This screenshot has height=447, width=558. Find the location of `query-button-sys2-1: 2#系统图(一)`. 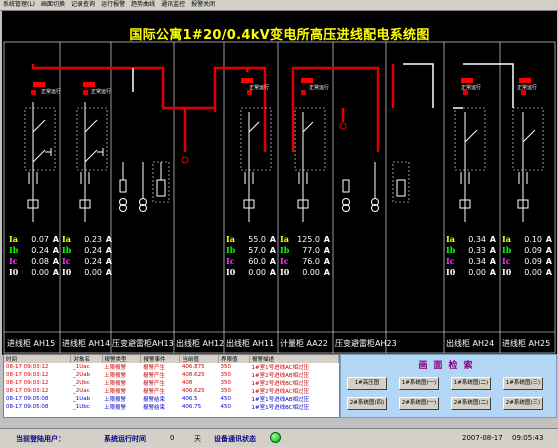

query-button-sys2-1: 2#系统图(一) is located at coordinates (419, 403).